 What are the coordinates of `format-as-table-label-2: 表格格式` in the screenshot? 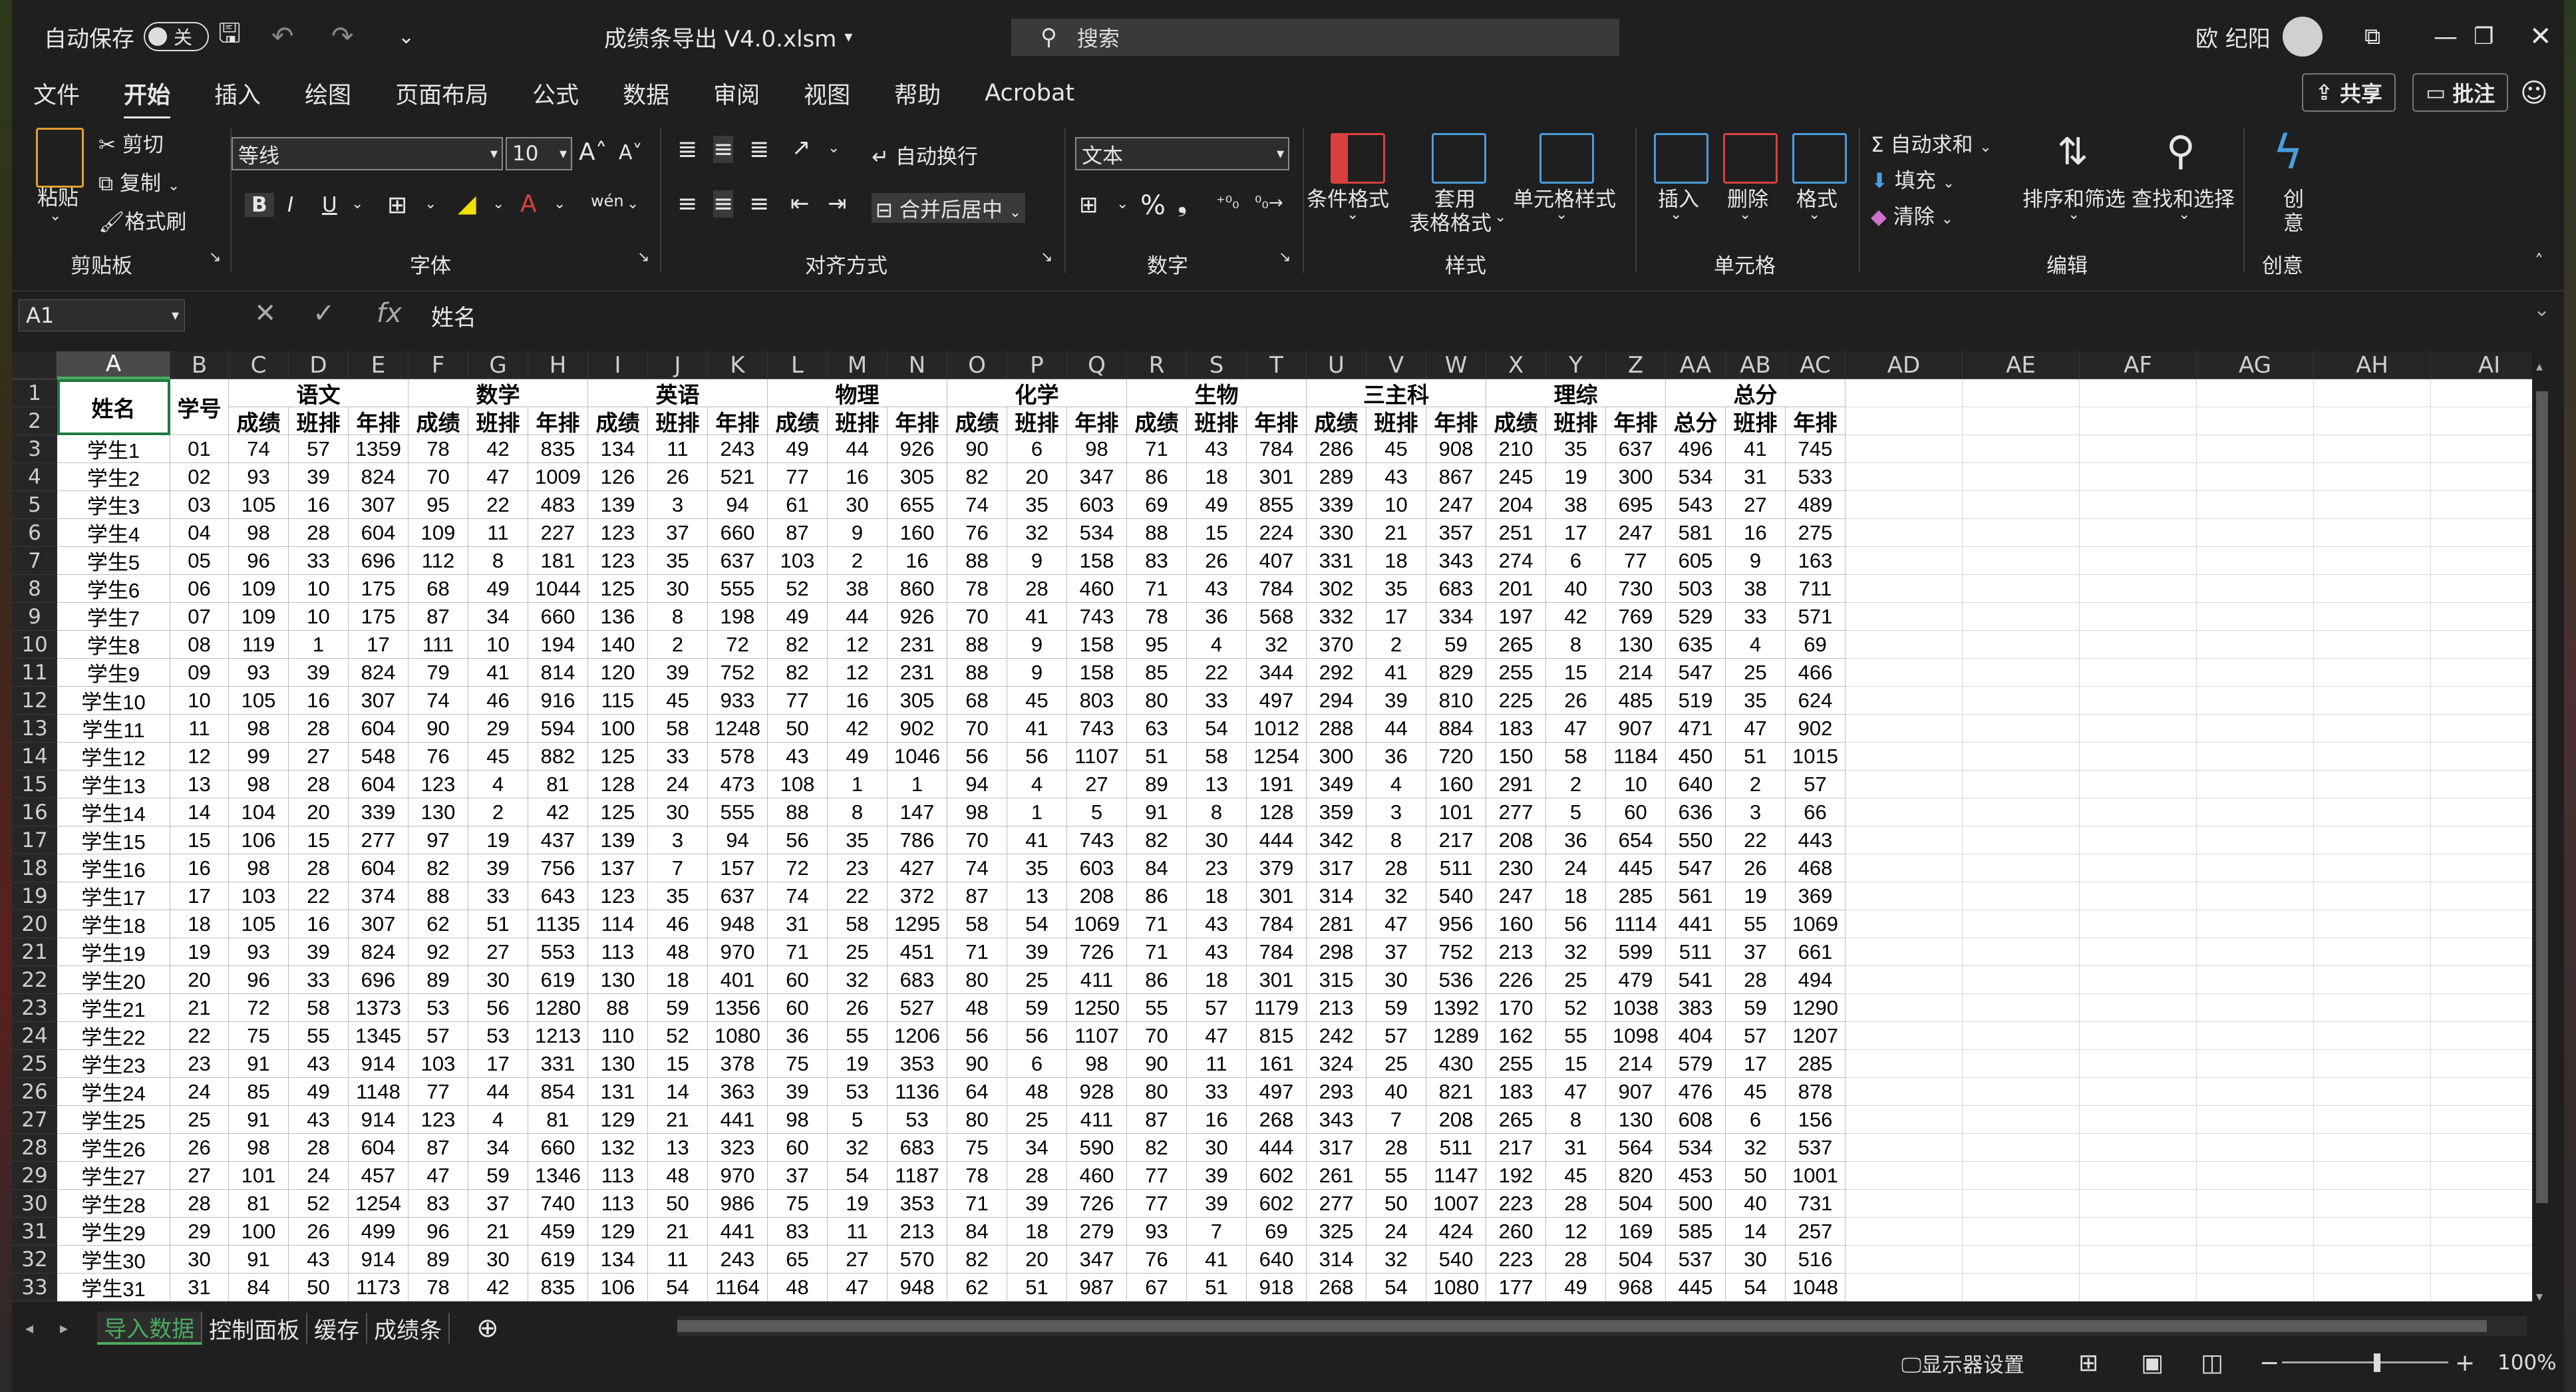 It's located at (1450, 221).